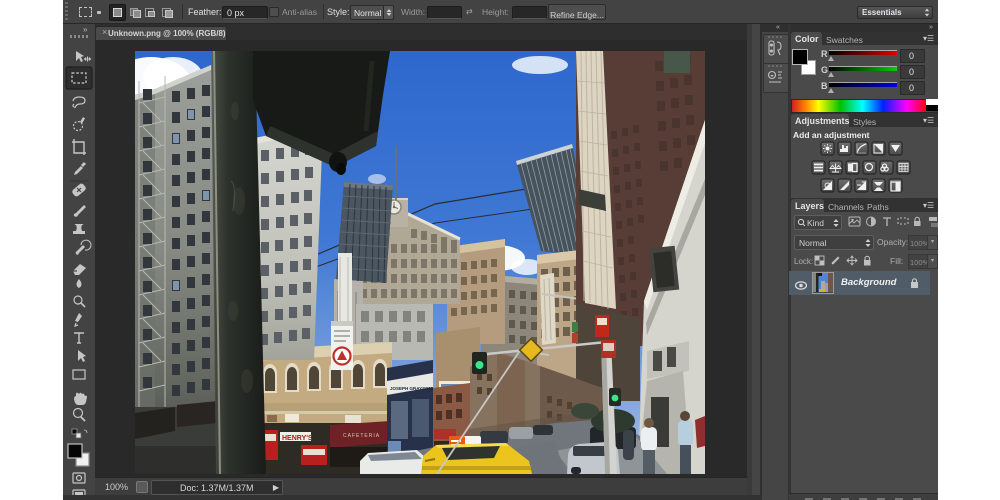  Describe the element at coordinates (361, 436) in the screenshot. I see `svg-text: CAFETERIA` at that location.